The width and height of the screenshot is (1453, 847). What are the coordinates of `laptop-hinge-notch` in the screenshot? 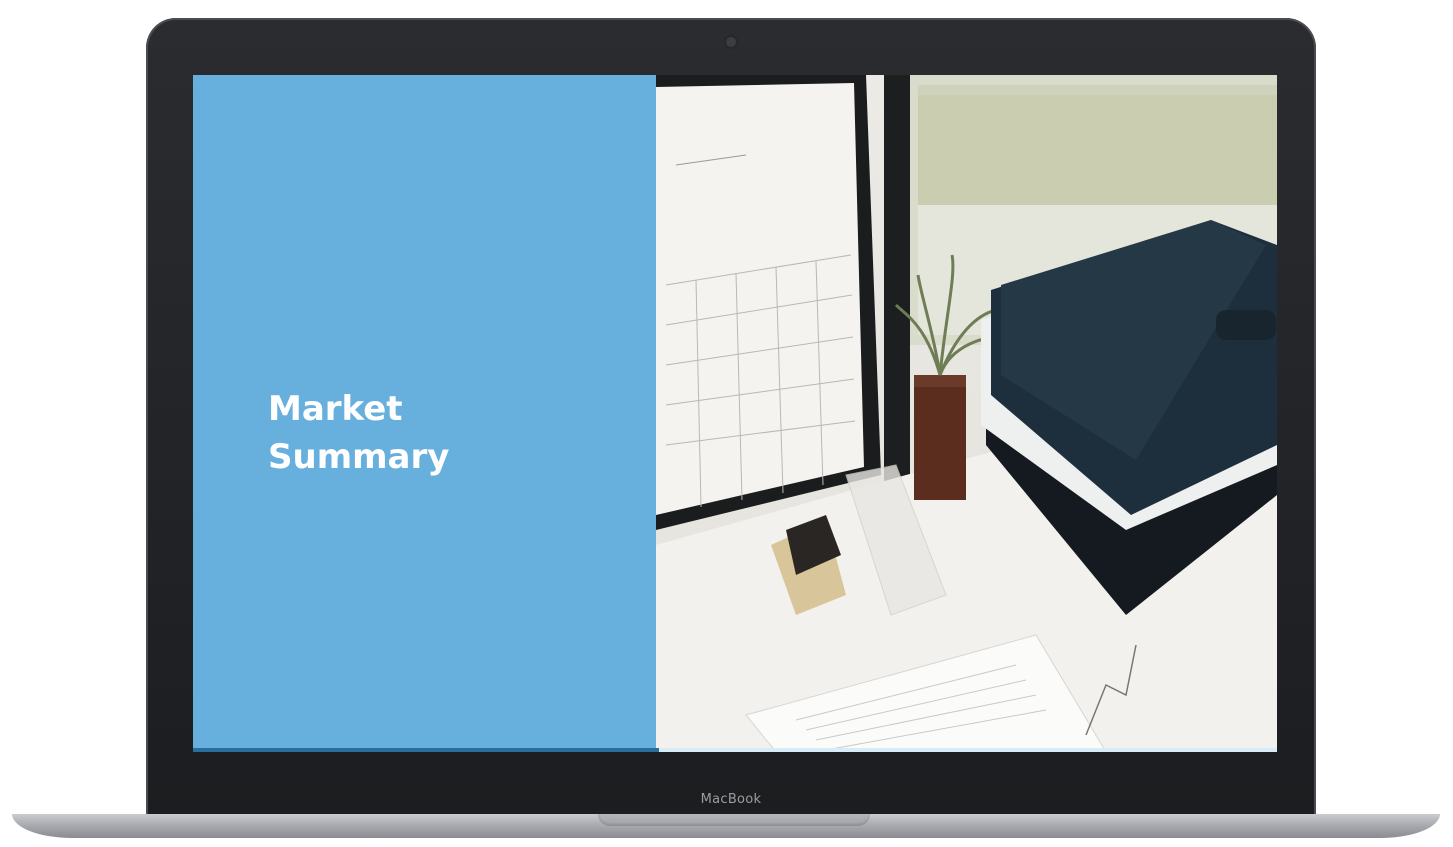 It's located at (734, 820).